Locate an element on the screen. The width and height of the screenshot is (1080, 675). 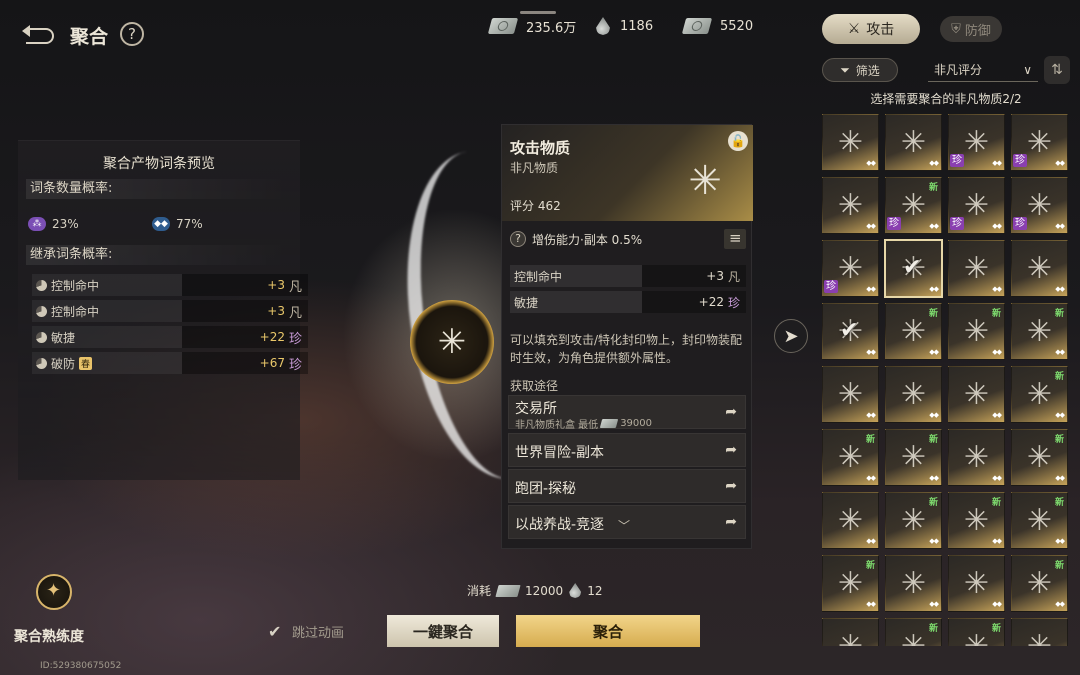
matter-cell: ✳ ◆◆ 珍 新 is located at coordinates (913, 205).